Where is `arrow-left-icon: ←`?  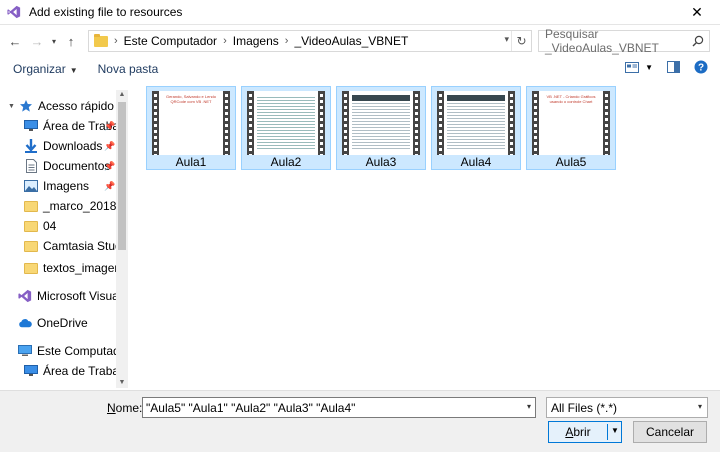 arrow-left-icon: ← is located at coordinates (15, 41).